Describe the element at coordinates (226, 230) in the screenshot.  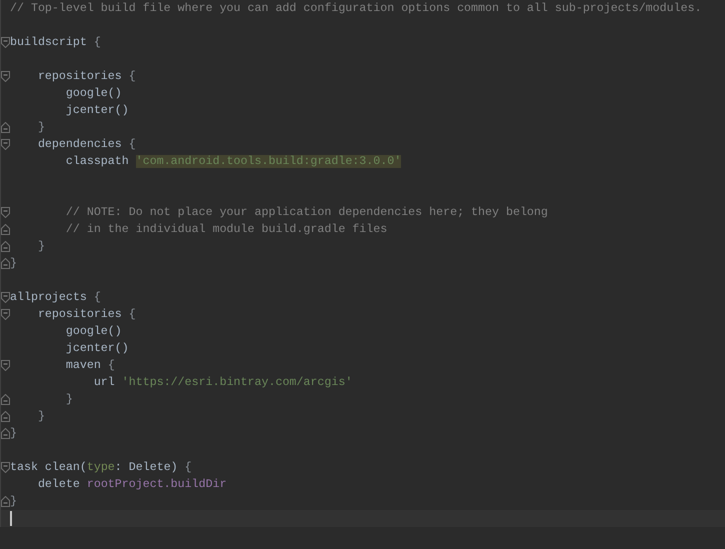
I see `code-line: // in the individual module build.gradle files` at that location.